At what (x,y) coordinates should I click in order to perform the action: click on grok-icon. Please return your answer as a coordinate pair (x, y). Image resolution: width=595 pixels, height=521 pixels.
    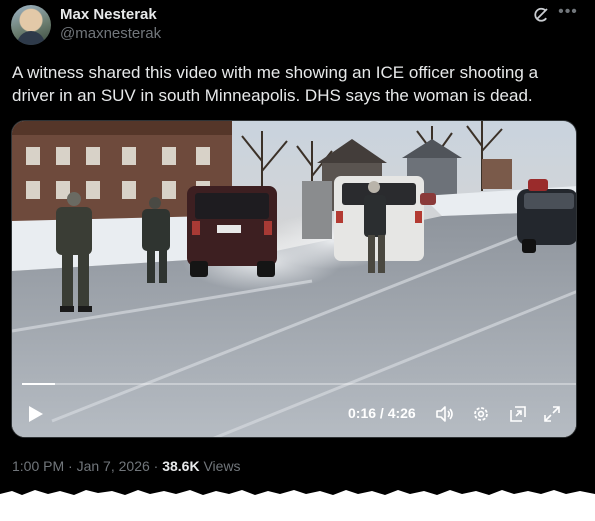
    Looking at the image, I should click on (541, 15).